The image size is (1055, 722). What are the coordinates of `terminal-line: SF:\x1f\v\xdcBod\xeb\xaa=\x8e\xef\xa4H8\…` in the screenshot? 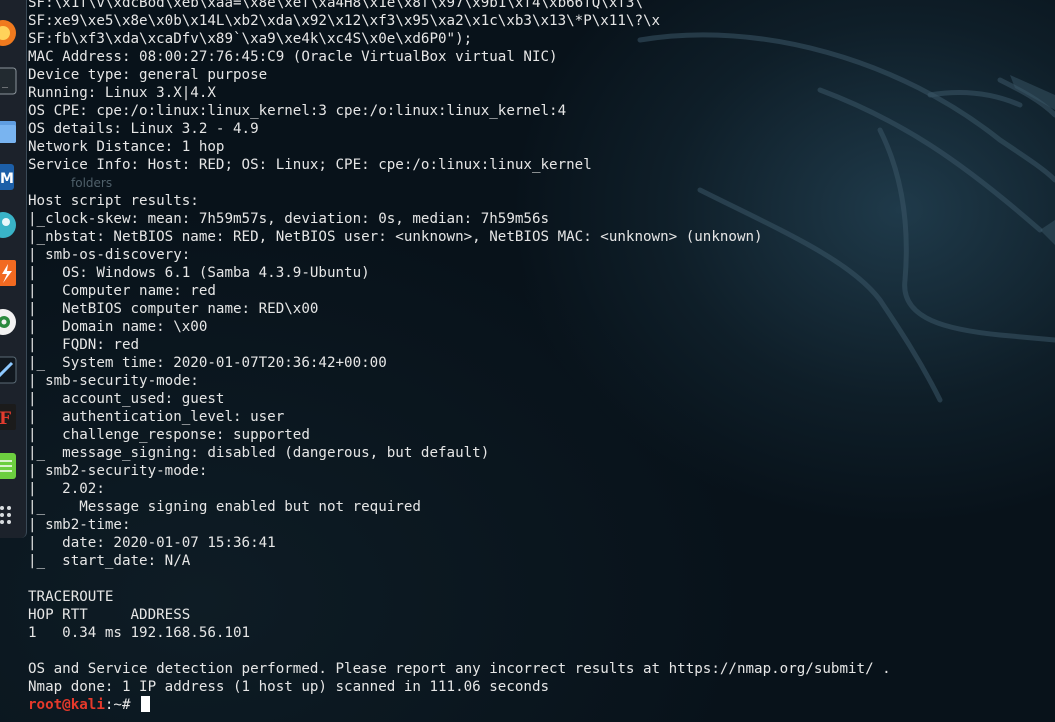 It's located at (335, 5).